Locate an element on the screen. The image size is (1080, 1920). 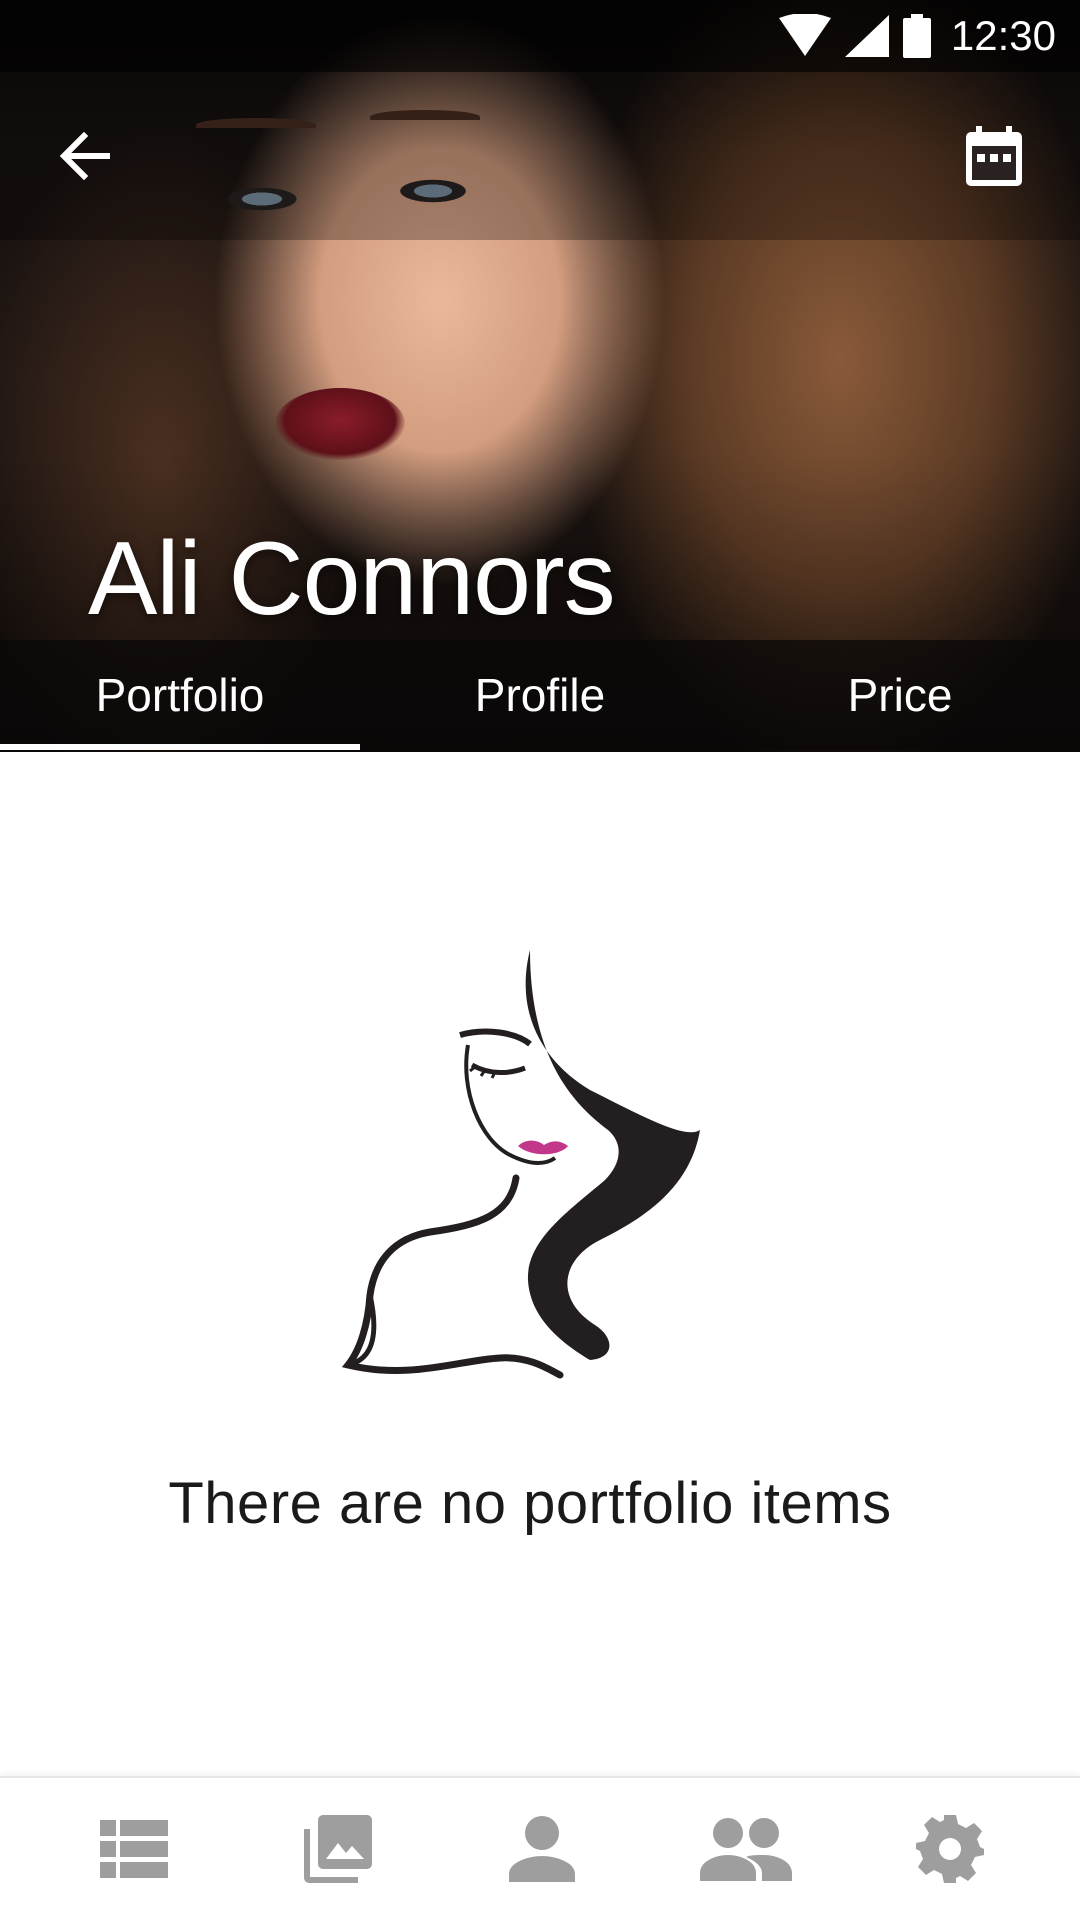
calendar-icon is located at coordinates (994, 156).